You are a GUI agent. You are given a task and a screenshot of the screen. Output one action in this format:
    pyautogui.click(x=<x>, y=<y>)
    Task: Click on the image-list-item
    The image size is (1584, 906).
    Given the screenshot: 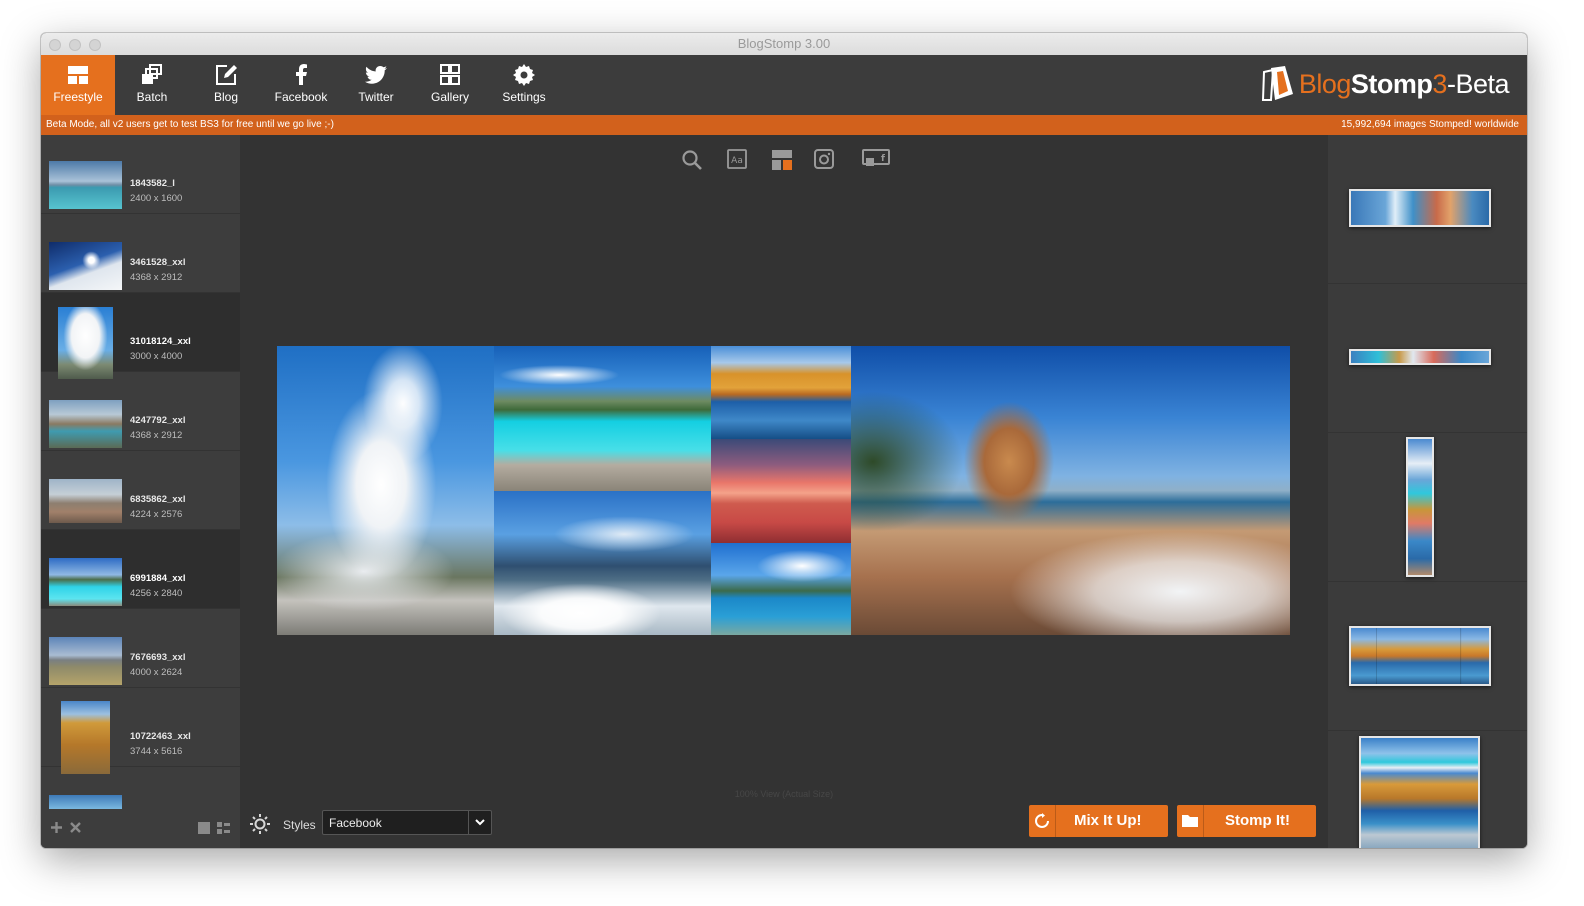 What is the action you would take?
    pyautogui.click(x=140, y=789)
    